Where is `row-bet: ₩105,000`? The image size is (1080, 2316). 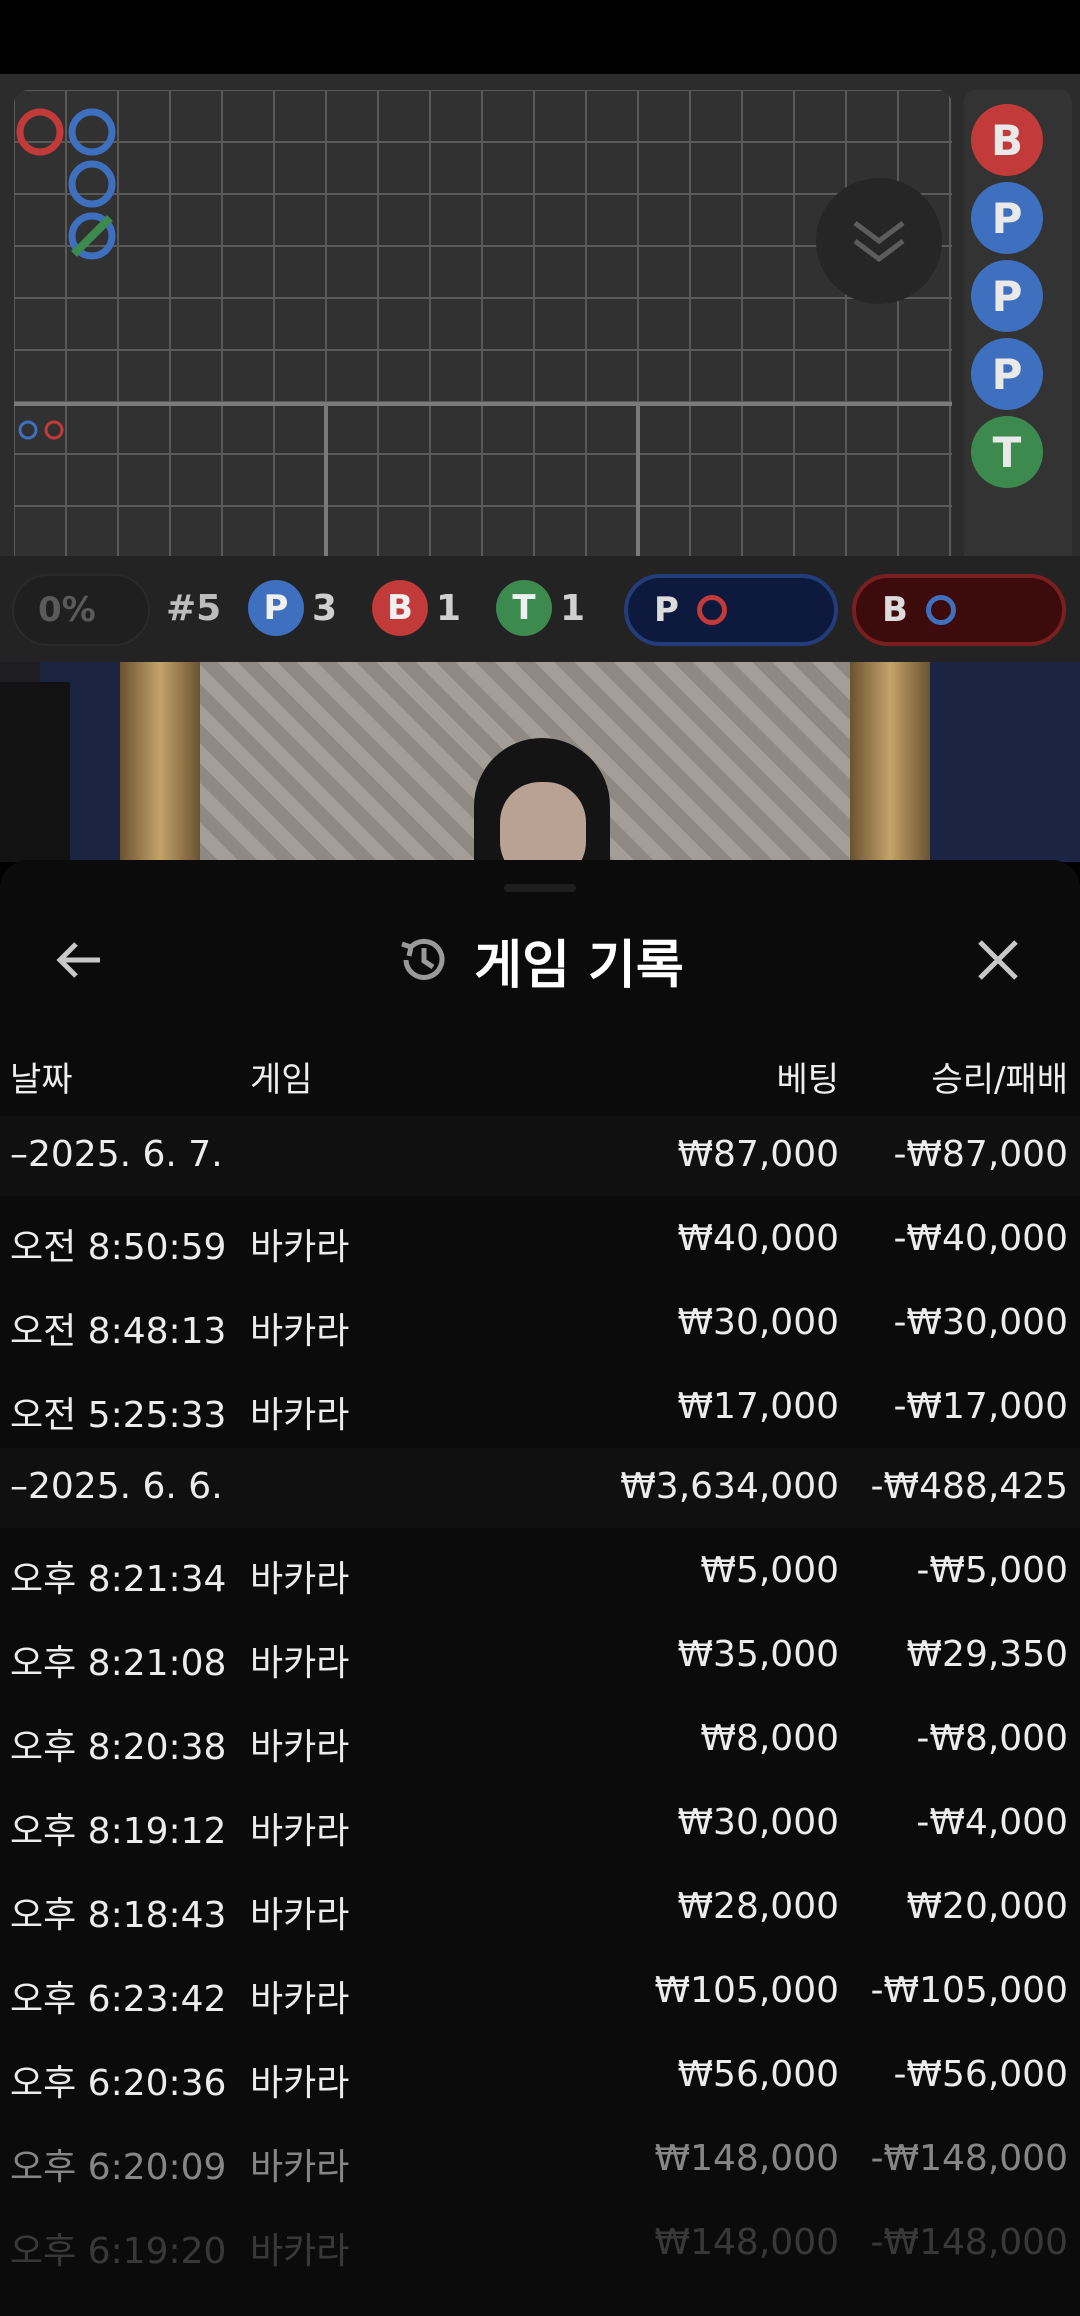
row-bet: ₩105,000 is located at coordinates (746, 1990).